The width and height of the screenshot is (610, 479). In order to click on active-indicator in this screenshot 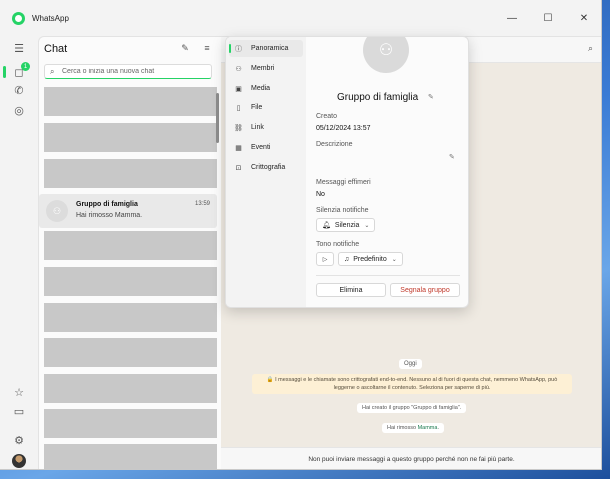, I will do `click(4, 72)`.